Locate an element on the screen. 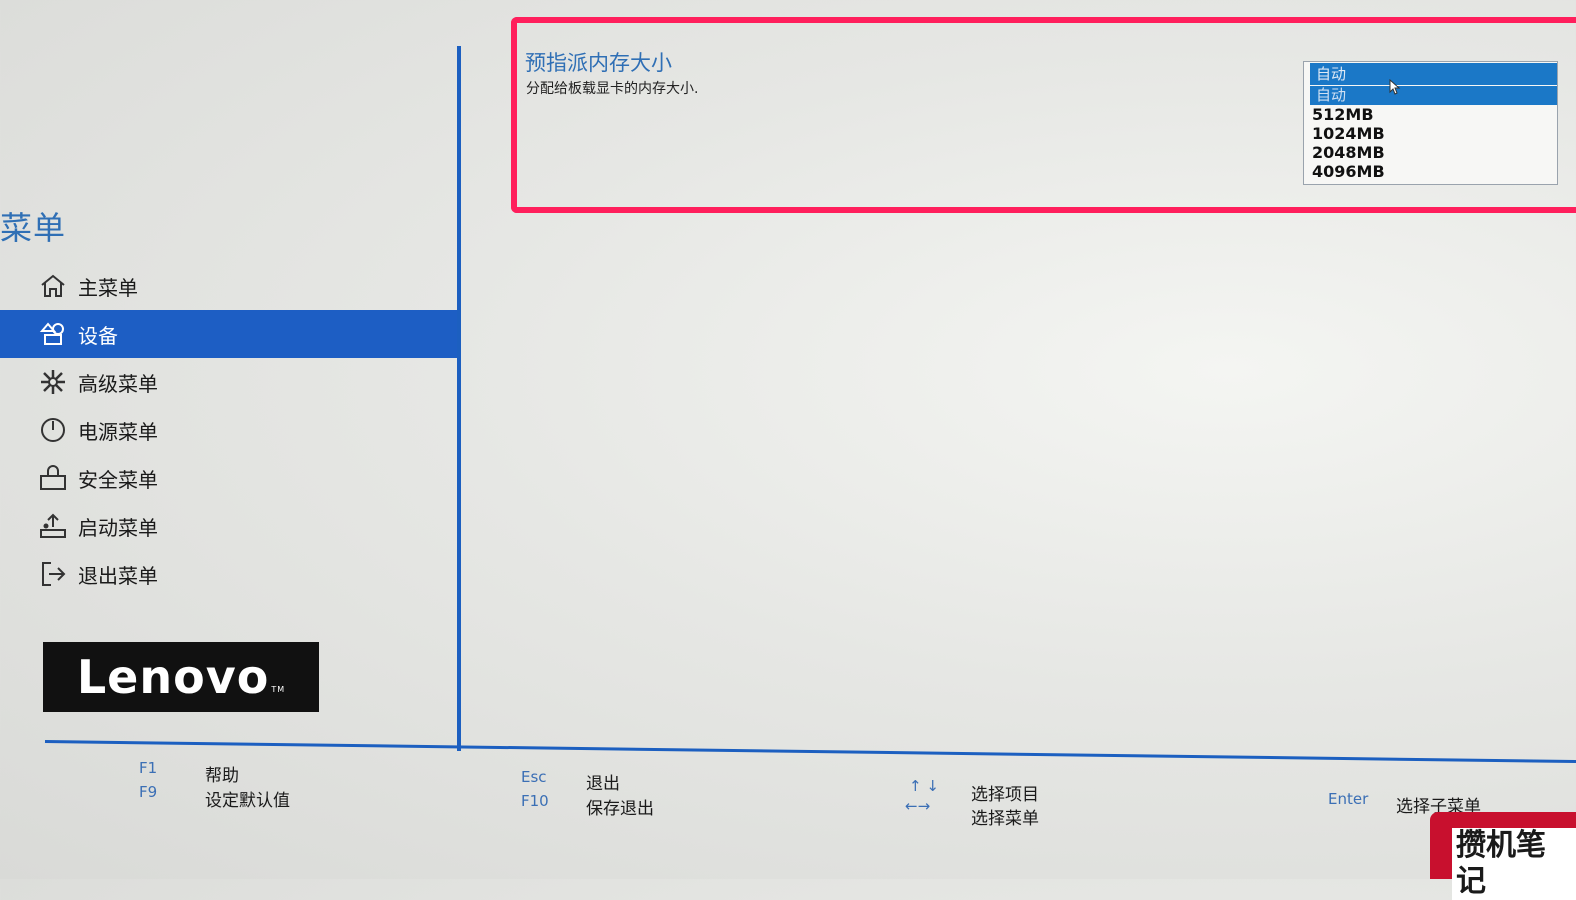  up-down-arrows-icon: ↑ ↓ is located at coordinates (924, 786).